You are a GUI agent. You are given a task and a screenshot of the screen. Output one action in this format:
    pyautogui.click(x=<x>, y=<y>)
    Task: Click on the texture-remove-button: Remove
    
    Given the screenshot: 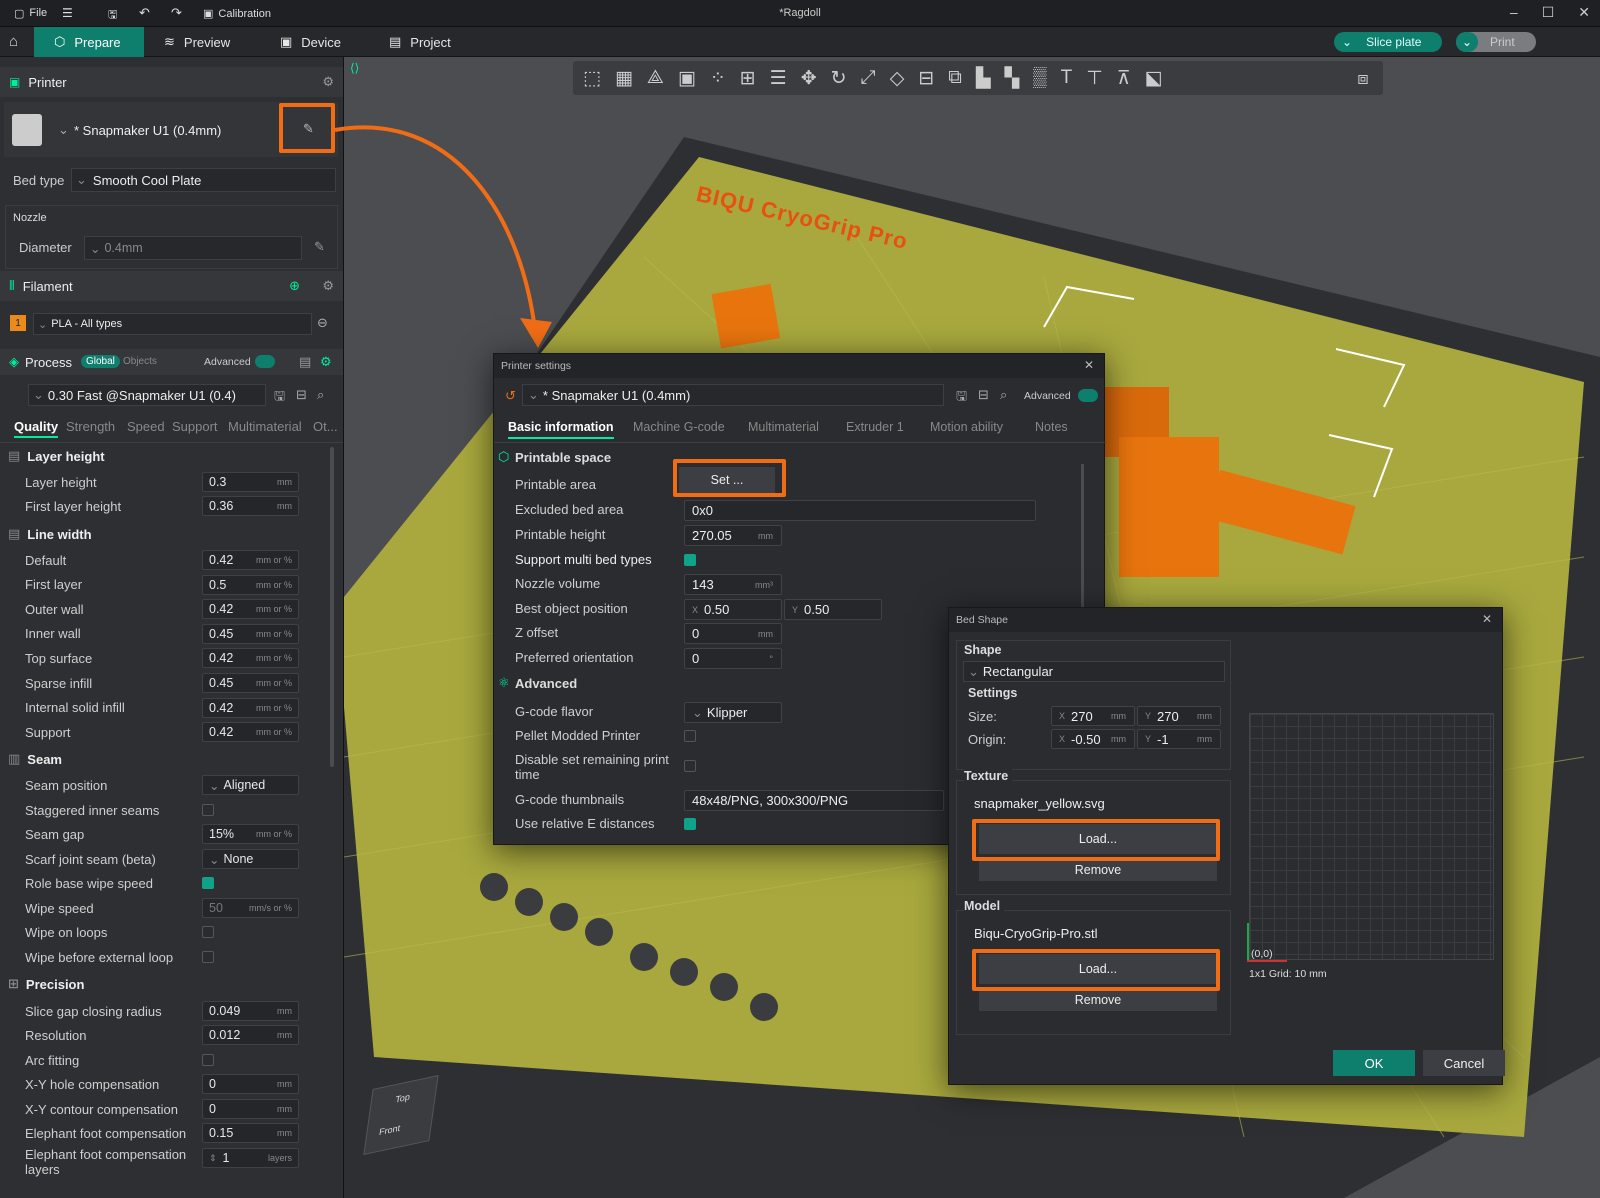 What is the action you would take?
    pyautogui.click(x=1098, y=870)
    